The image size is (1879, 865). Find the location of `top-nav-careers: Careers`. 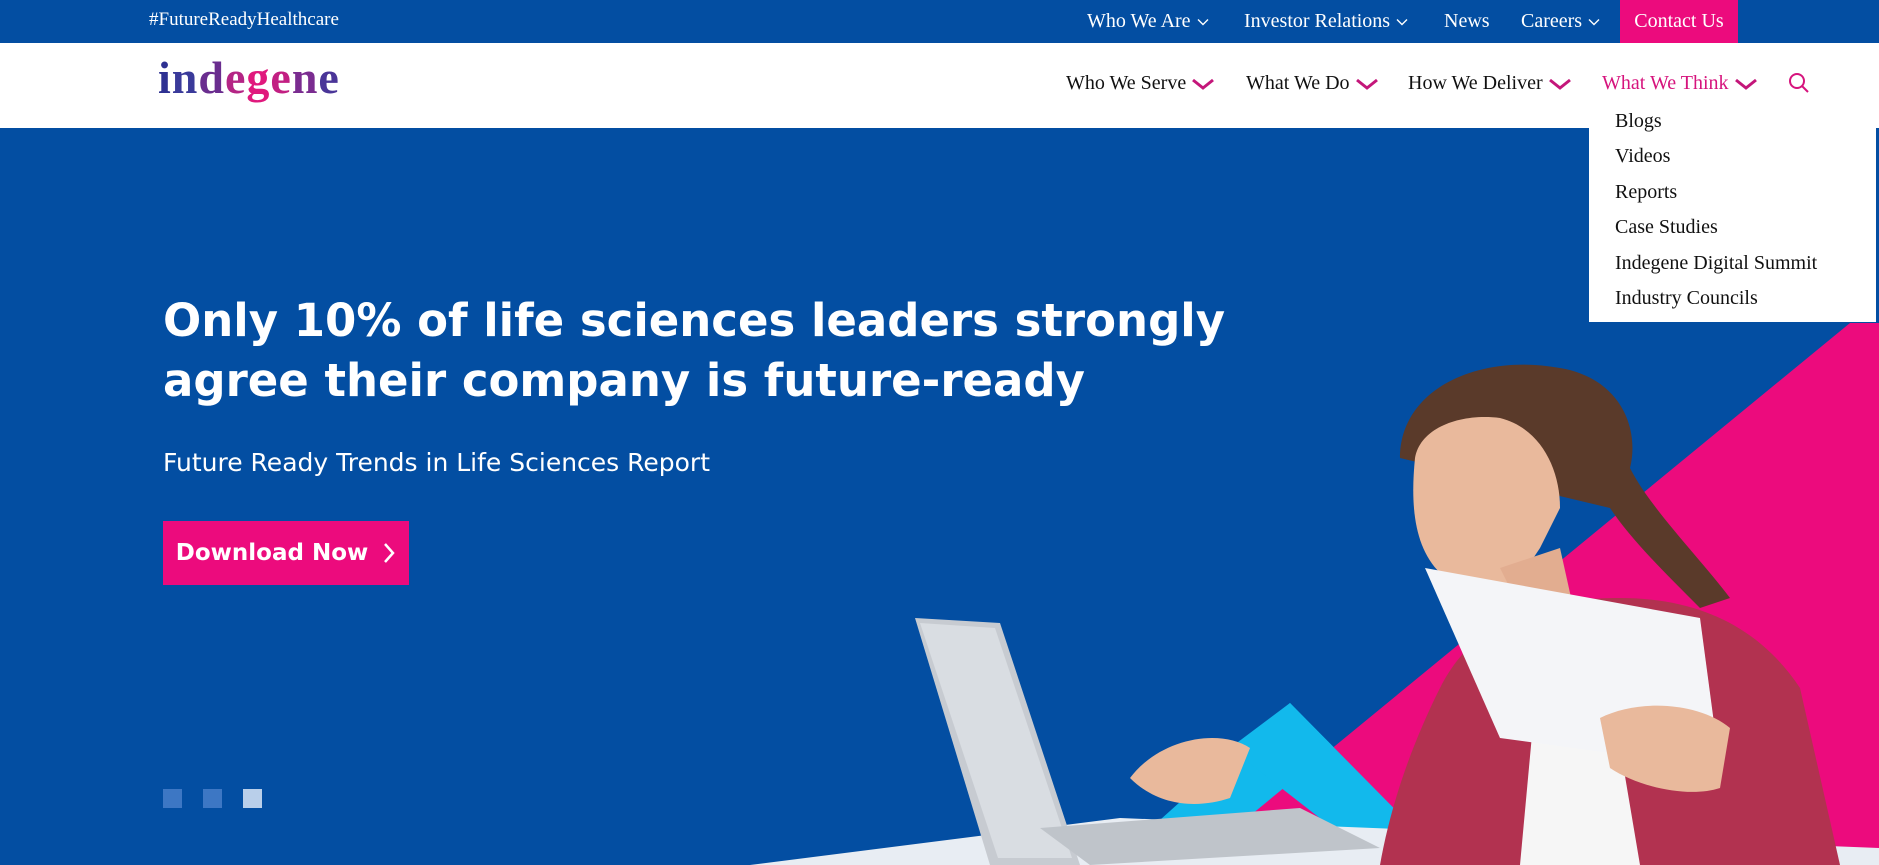

top-nav-careers: Careers is located at coordinates (1560, 21).